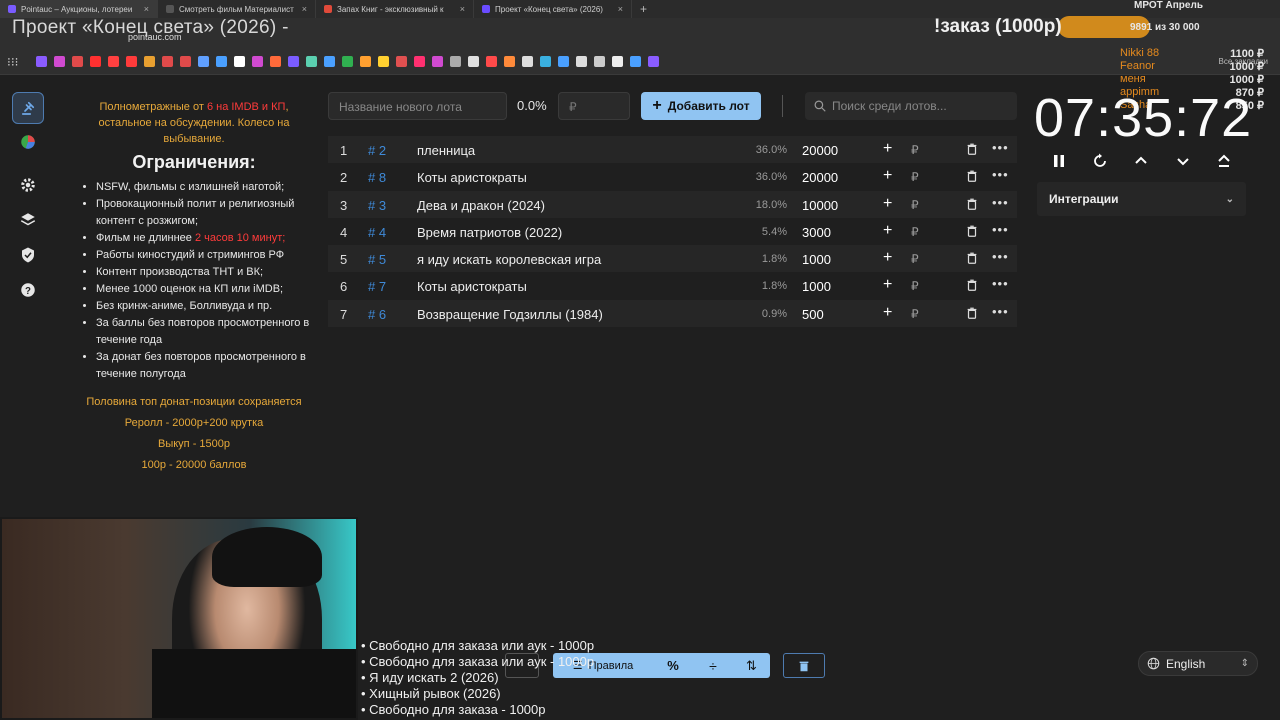 This screenshot has width=1280, height=720. What do you see at coordinates (1198, 663) in the screenshot?
I see `language-select: English ⇕` at bounding box center [1198, 663].